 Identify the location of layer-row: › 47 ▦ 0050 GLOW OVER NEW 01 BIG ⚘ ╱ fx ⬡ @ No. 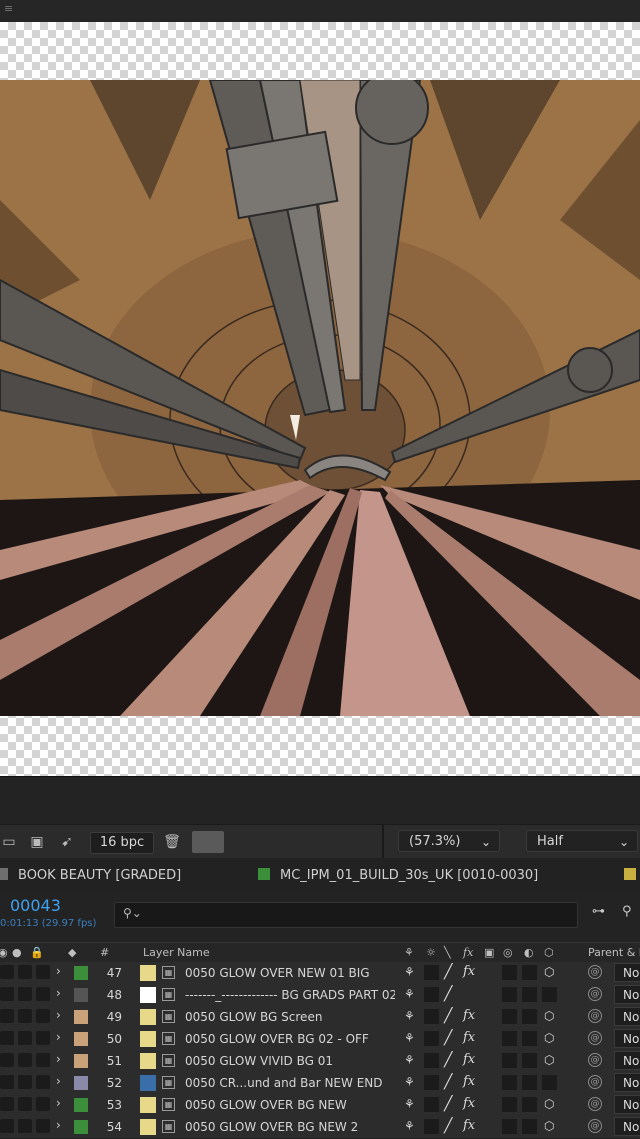
(320, 973).